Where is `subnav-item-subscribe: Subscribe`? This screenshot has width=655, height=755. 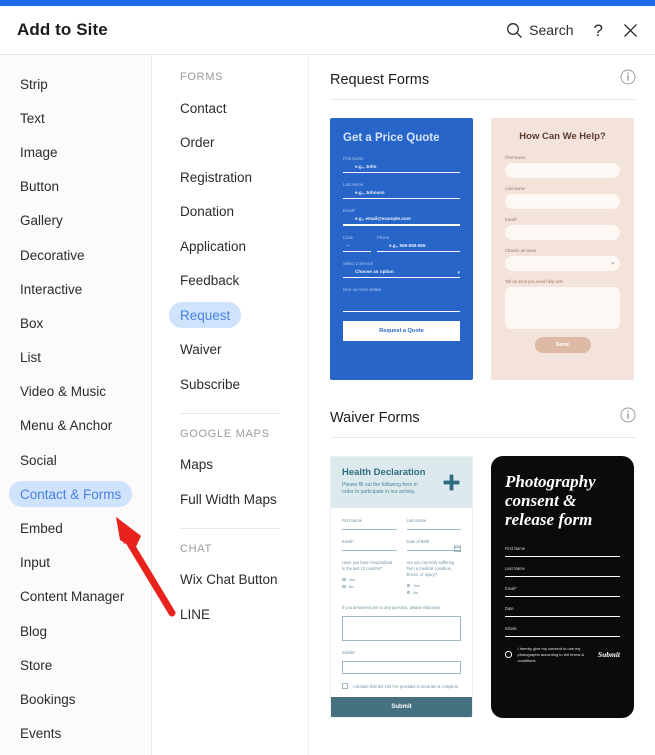 subnav-item-subscribe: Subscribe is located at coordinates (230, 384).